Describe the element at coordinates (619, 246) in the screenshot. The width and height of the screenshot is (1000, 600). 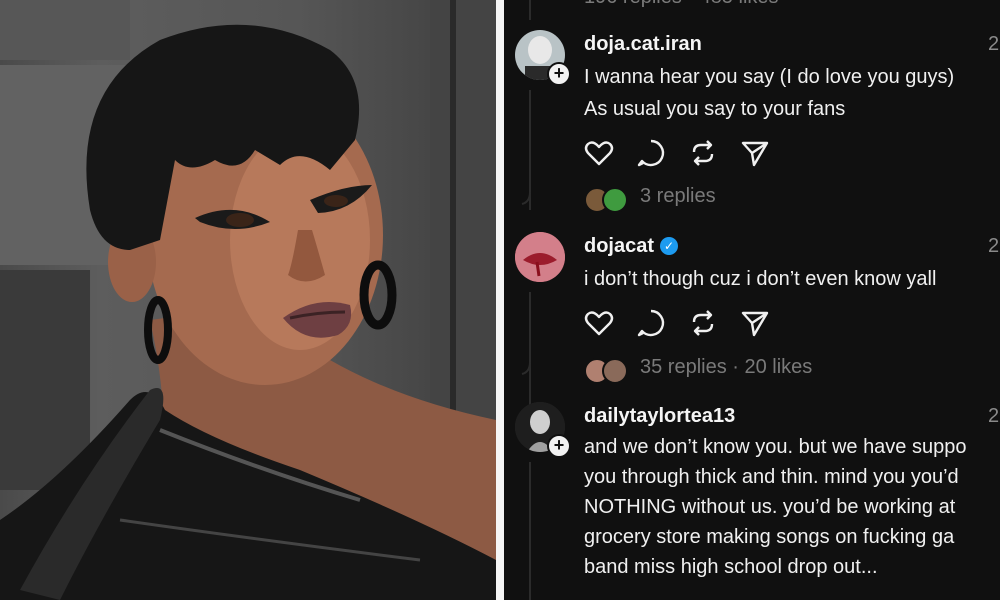
I see `username: dojacat` at that location.